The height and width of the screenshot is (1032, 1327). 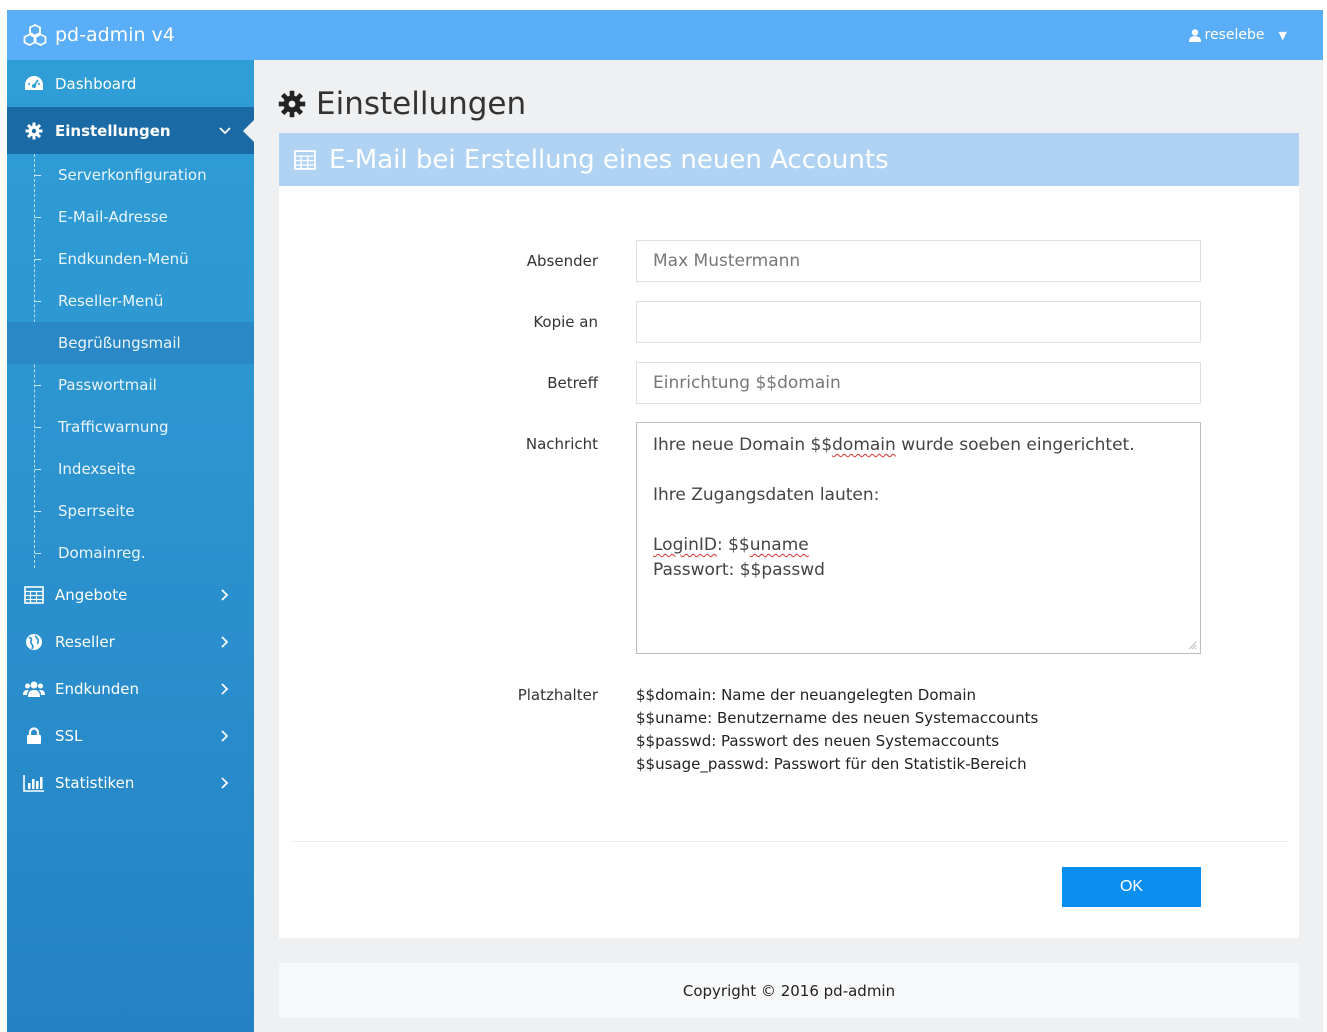 I want to click on sidebar-item-label: Einstellungen, so click(x=113, y=130).